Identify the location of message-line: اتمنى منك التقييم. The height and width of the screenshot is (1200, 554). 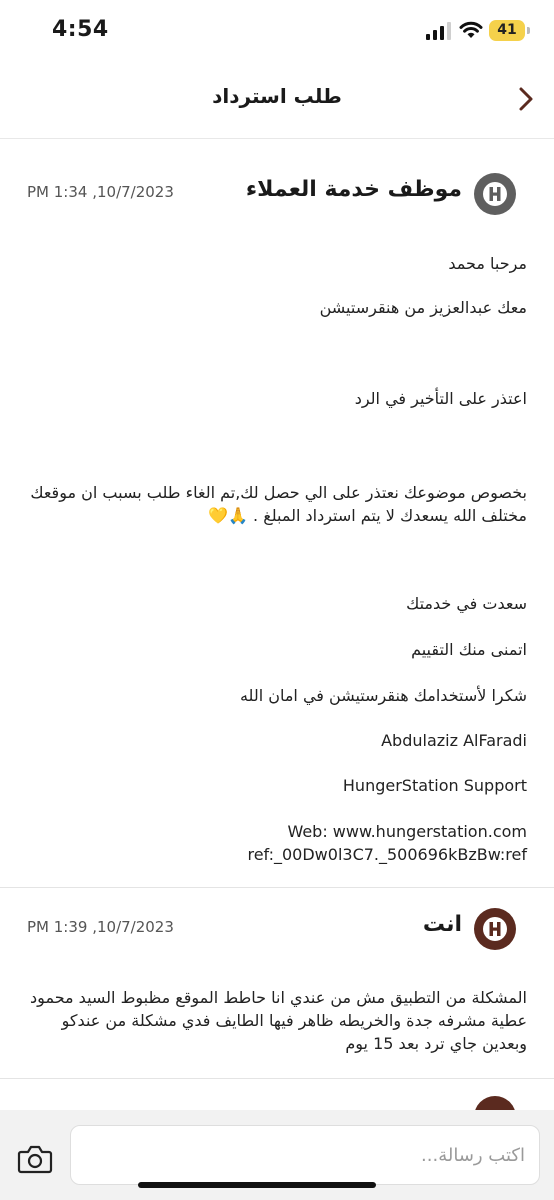
(469, 649).